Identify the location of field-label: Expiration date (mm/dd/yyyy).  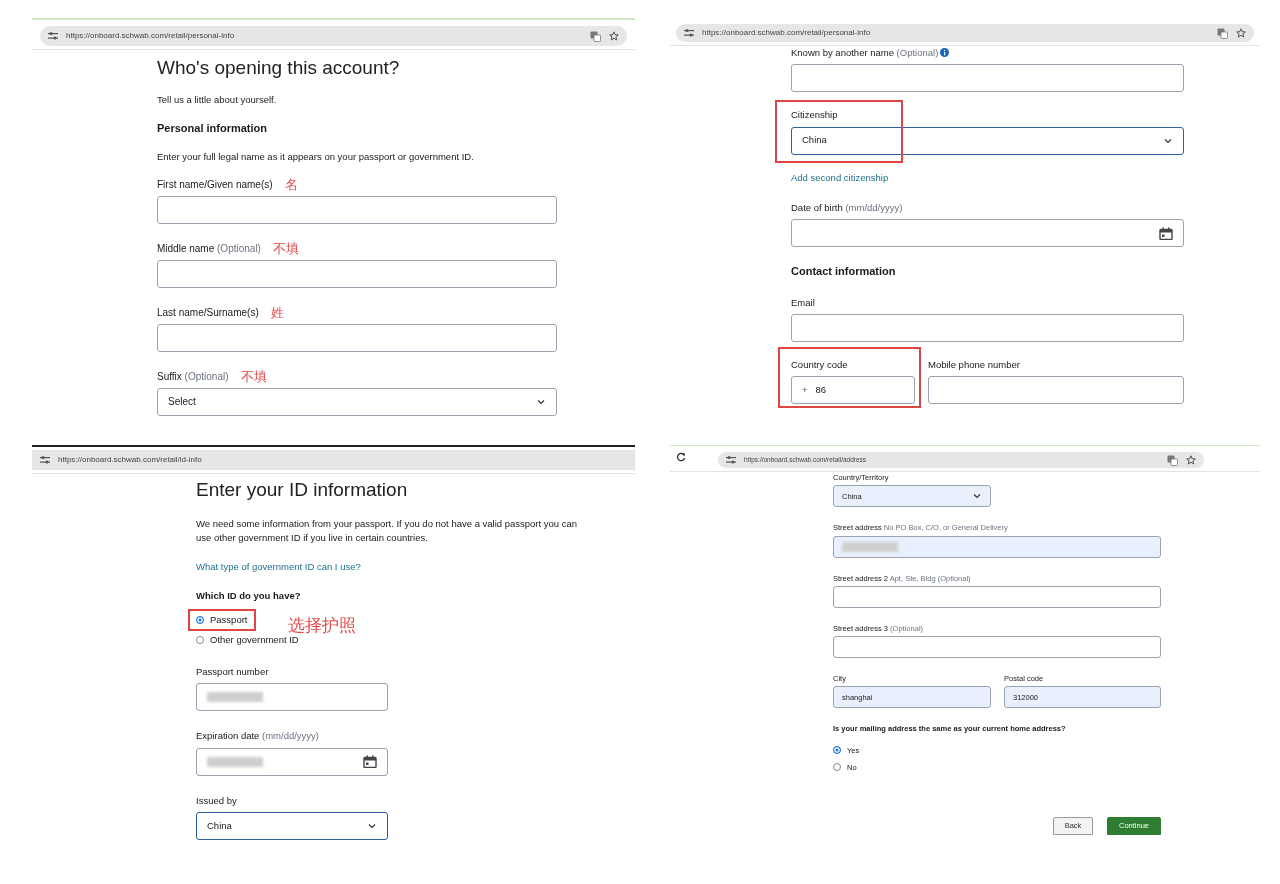
(257, 736).